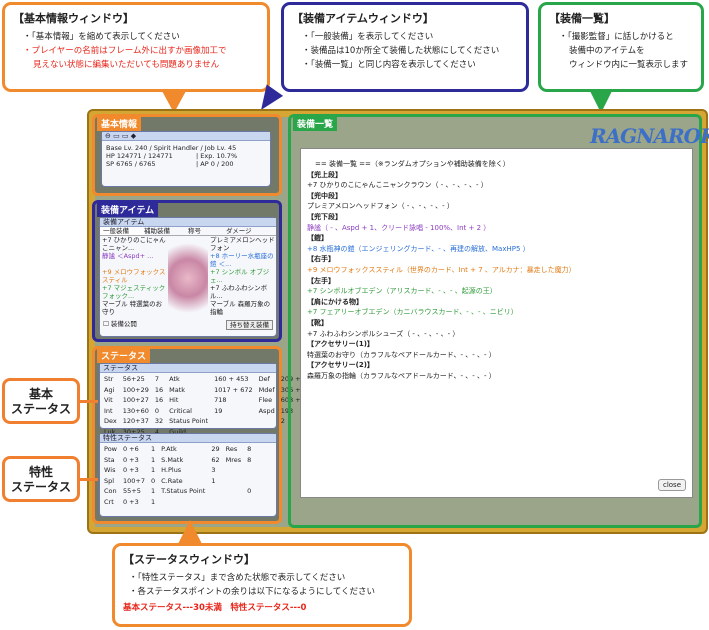 The image size is (709, 630). What do you see at coordinates (135, 276) in the screenshot?
I see `equip-slot-left: +9 メロウフォックススティル` at bounding box center [135, 276].